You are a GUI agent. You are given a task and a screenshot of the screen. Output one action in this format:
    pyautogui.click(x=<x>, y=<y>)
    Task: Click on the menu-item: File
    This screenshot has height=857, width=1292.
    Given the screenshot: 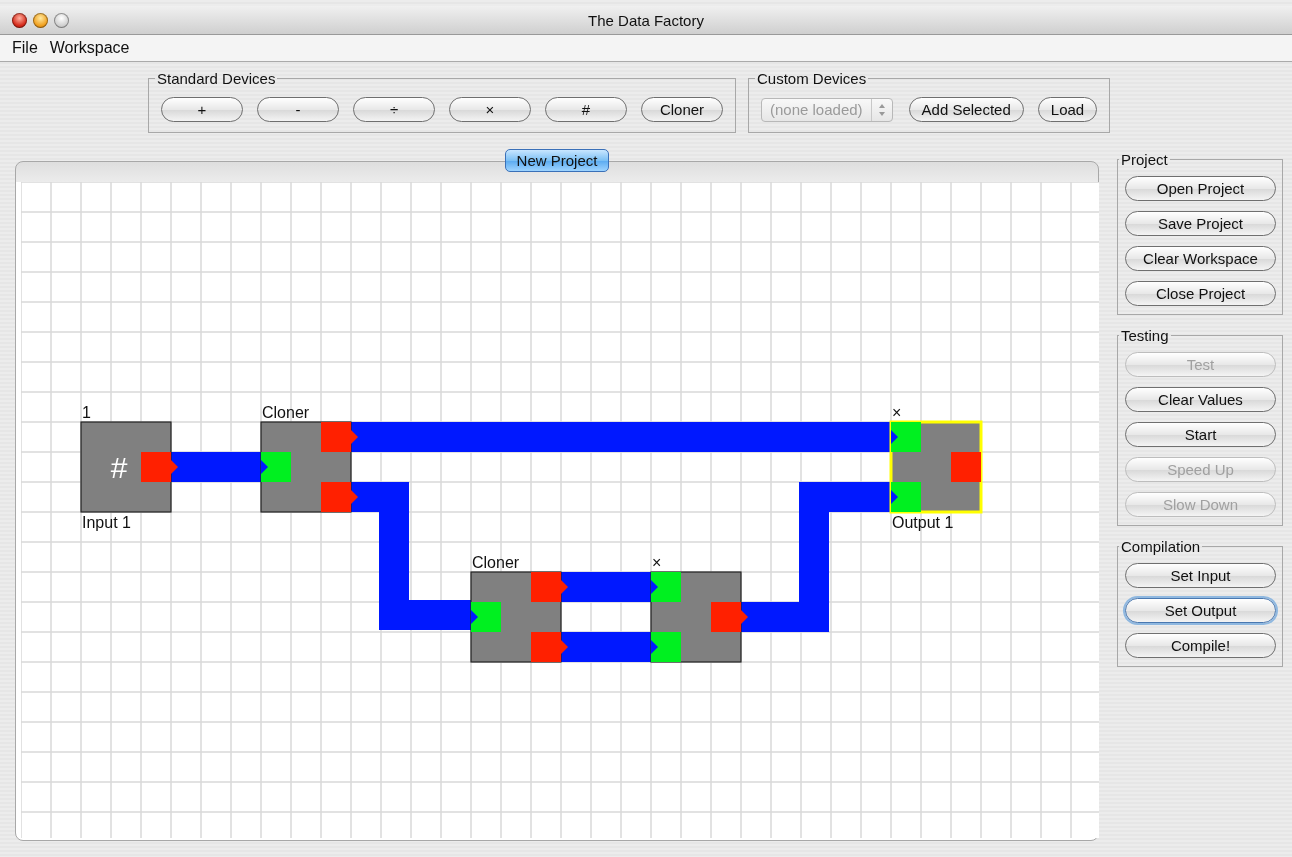 What is the action you would take?
    pyautogui.click(x=25, y=48)
    